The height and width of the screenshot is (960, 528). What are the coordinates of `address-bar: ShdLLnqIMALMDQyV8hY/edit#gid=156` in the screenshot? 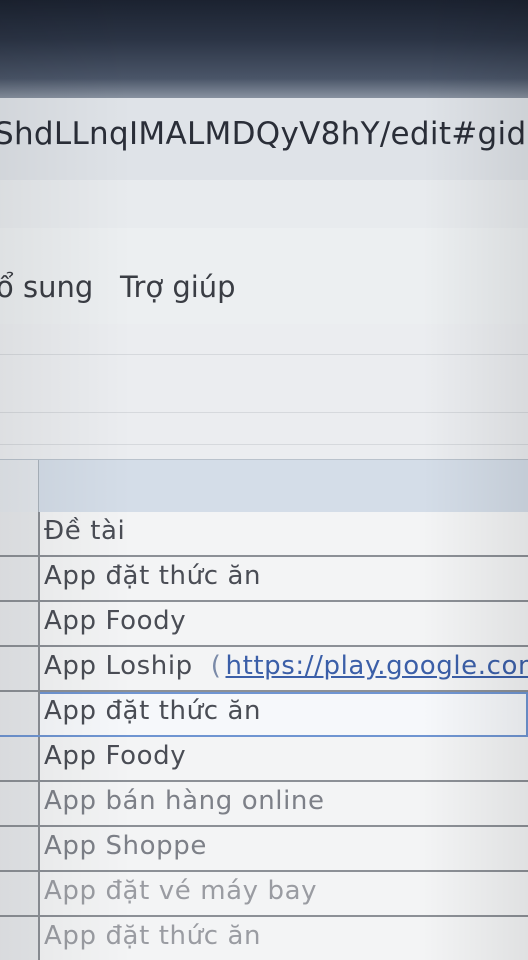 It's located at (264, 140).